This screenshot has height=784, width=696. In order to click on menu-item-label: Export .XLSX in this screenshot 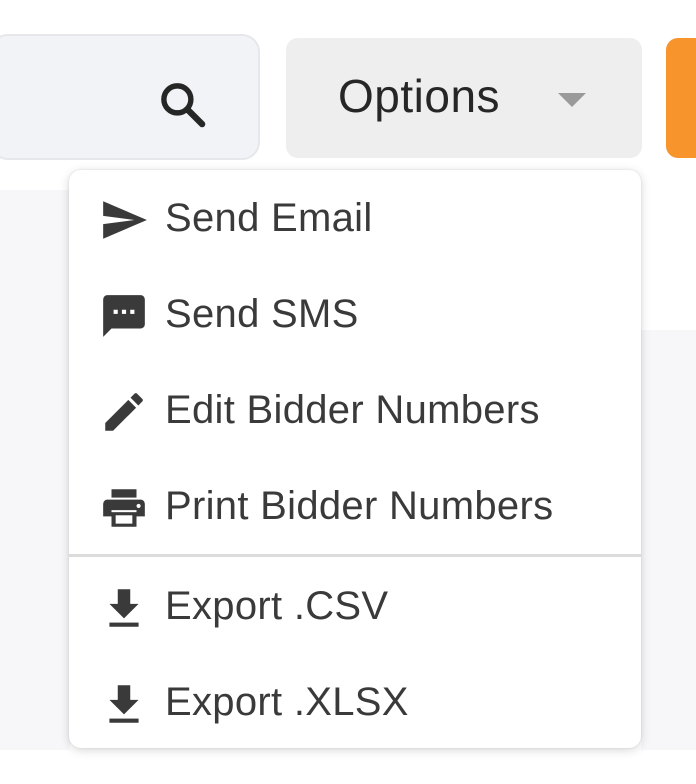, I will do `click(287, 702)`.